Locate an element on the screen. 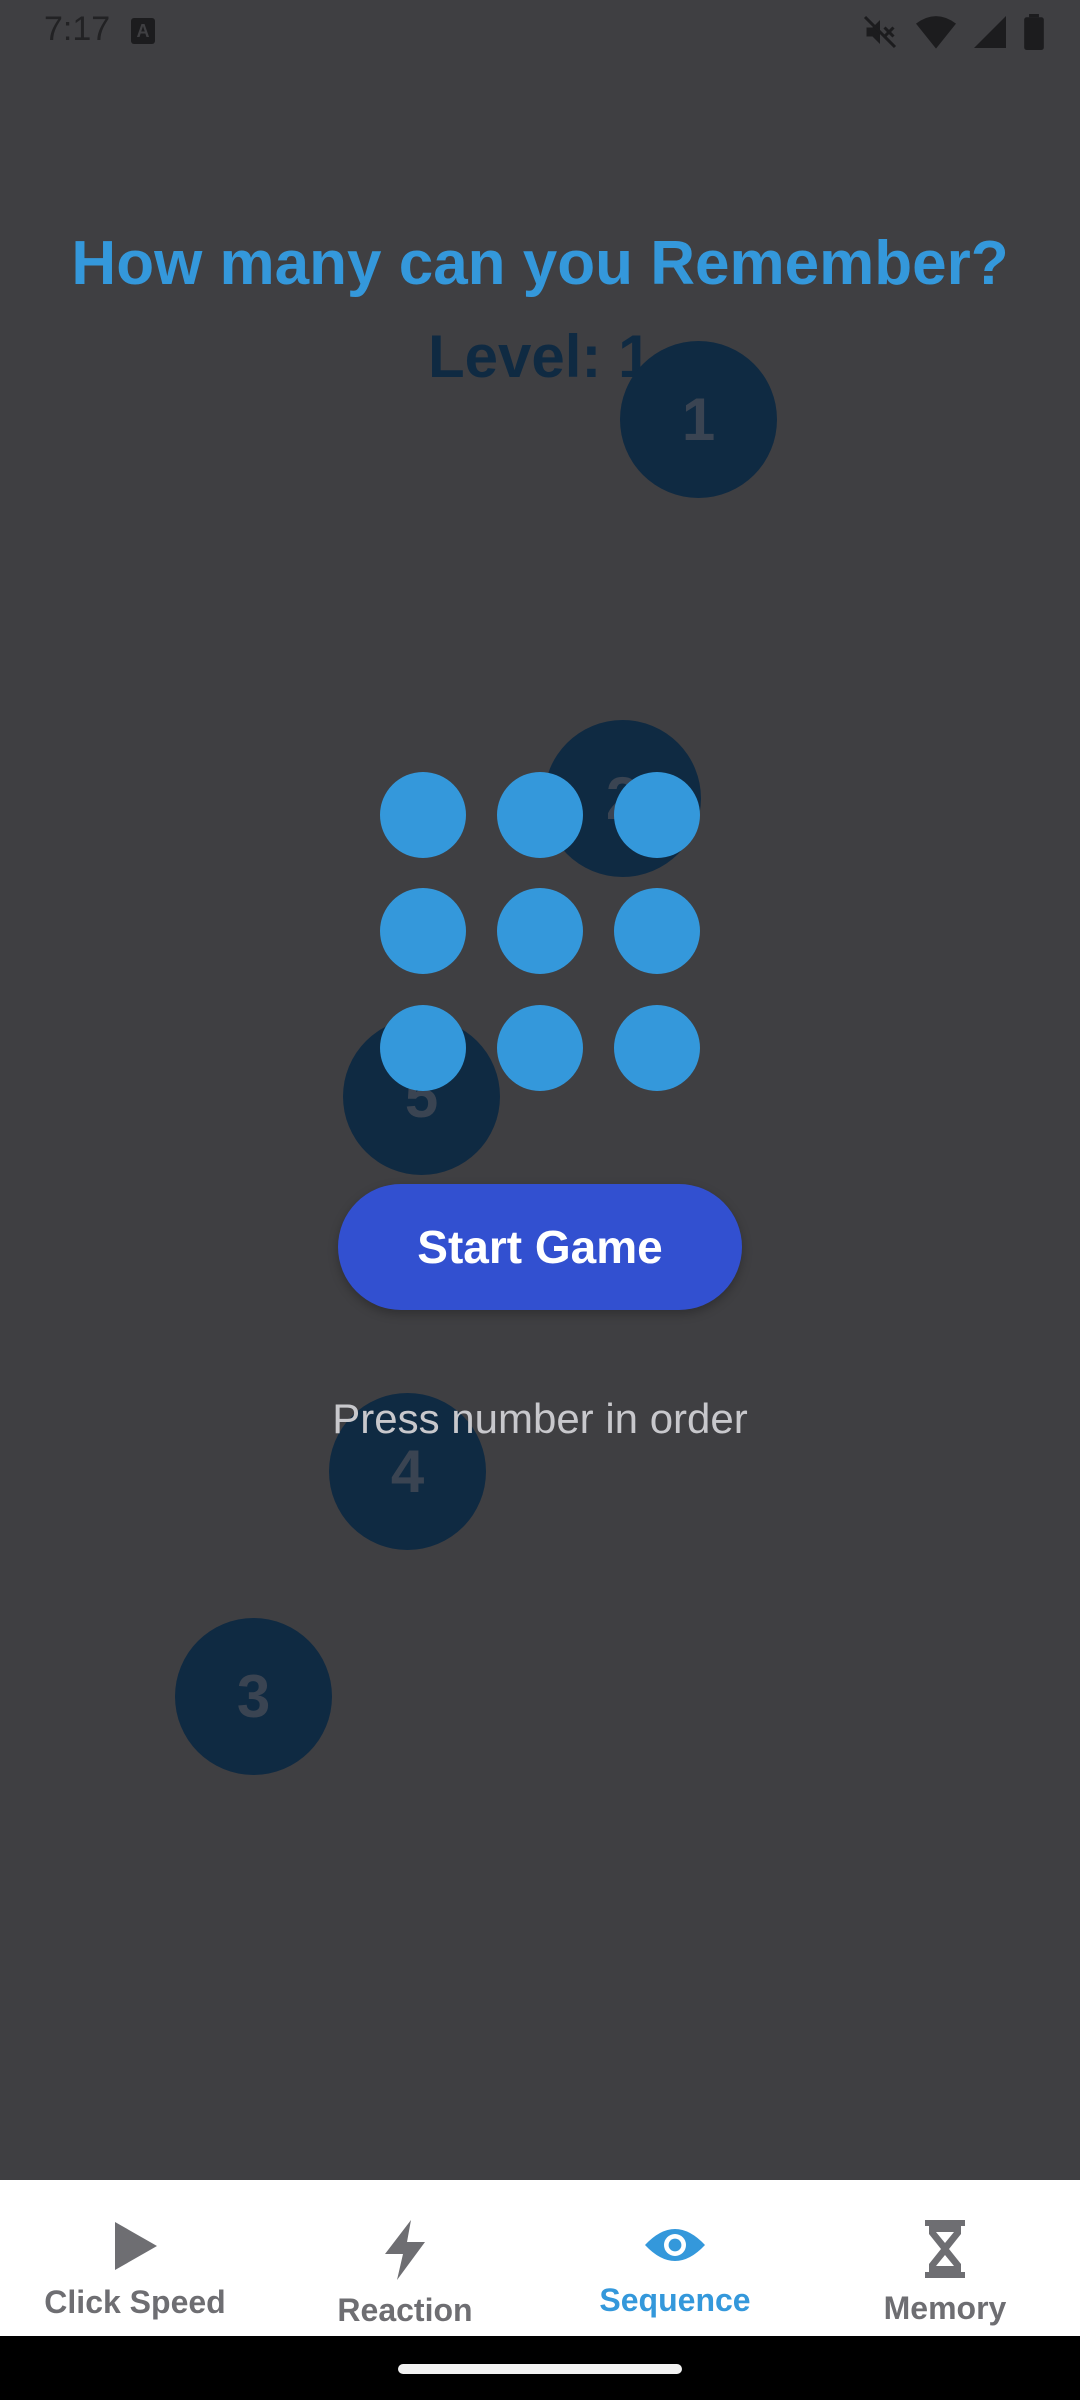  level-indicator: Level: 1 is located at coordinates (540, 356).